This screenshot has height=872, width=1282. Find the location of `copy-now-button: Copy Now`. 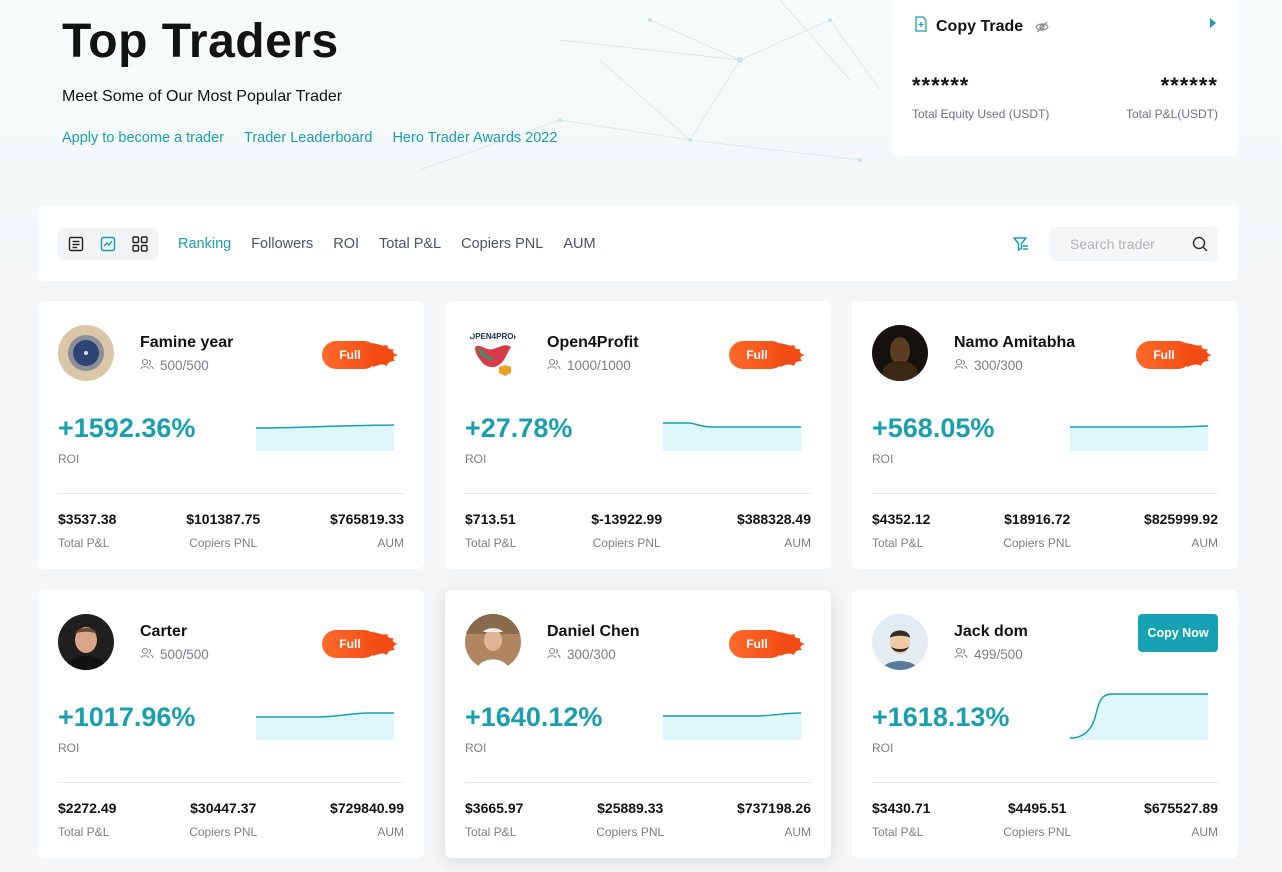

copy-now-button: Copy Now is located at coordinates (1178, 633).